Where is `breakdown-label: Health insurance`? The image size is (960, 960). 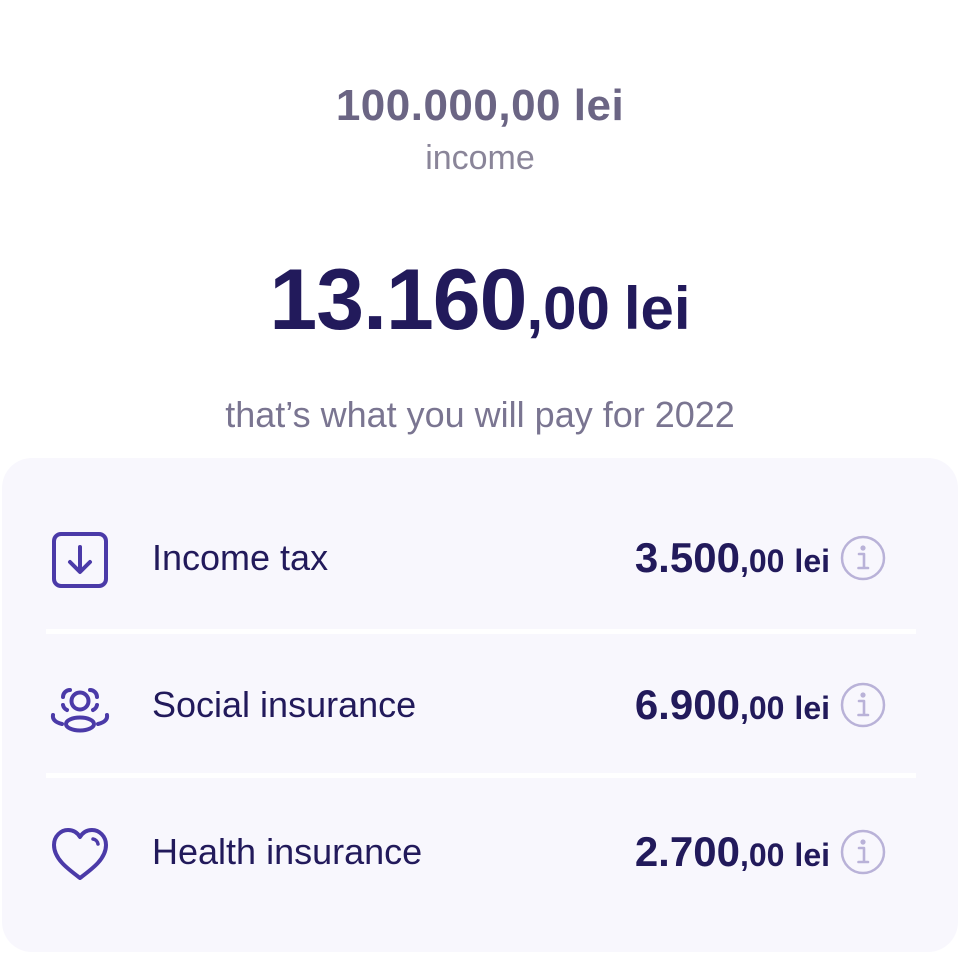
breakdown-label: Health insurance is located at coordinates (287, 851).